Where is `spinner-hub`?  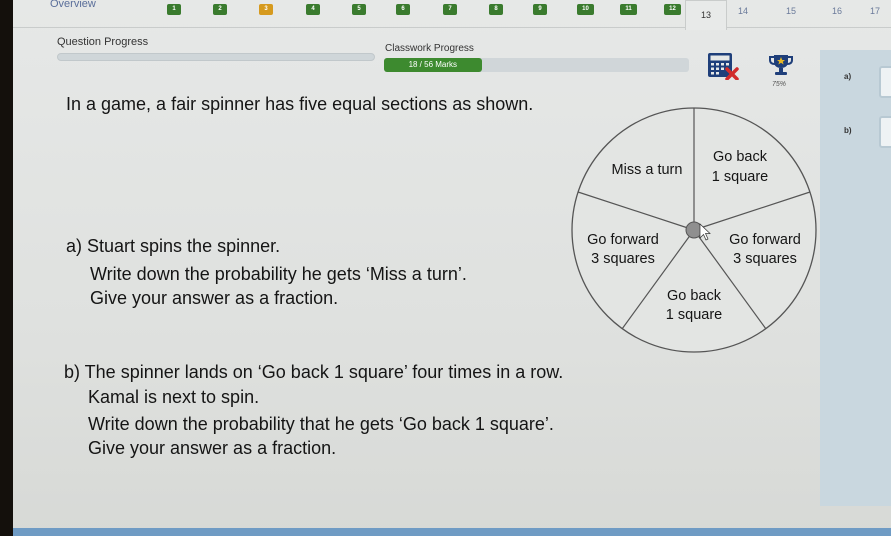 spinner-hub is located at coordinates (694, 230).